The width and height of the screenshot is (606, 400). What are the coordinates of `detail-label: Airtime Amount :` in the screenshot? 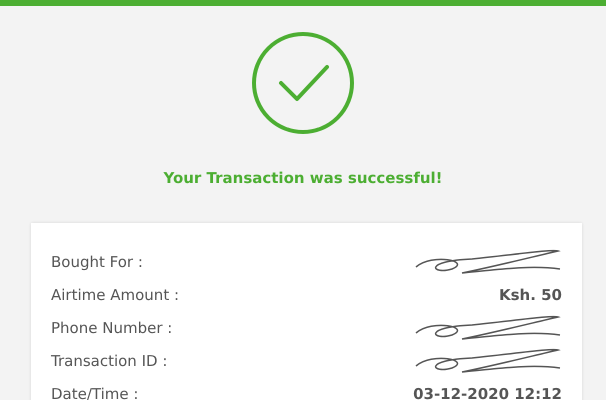 It's located at (115, 295).